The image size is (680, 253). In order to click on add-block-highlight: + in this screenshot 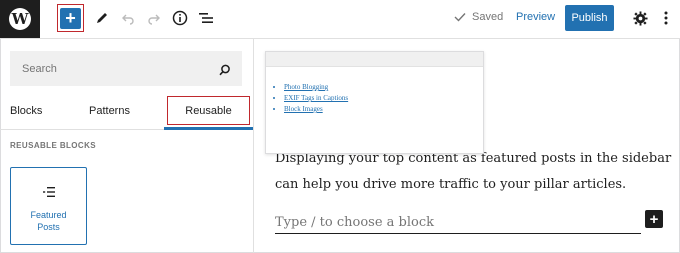, I will do `click(70, 18)`.